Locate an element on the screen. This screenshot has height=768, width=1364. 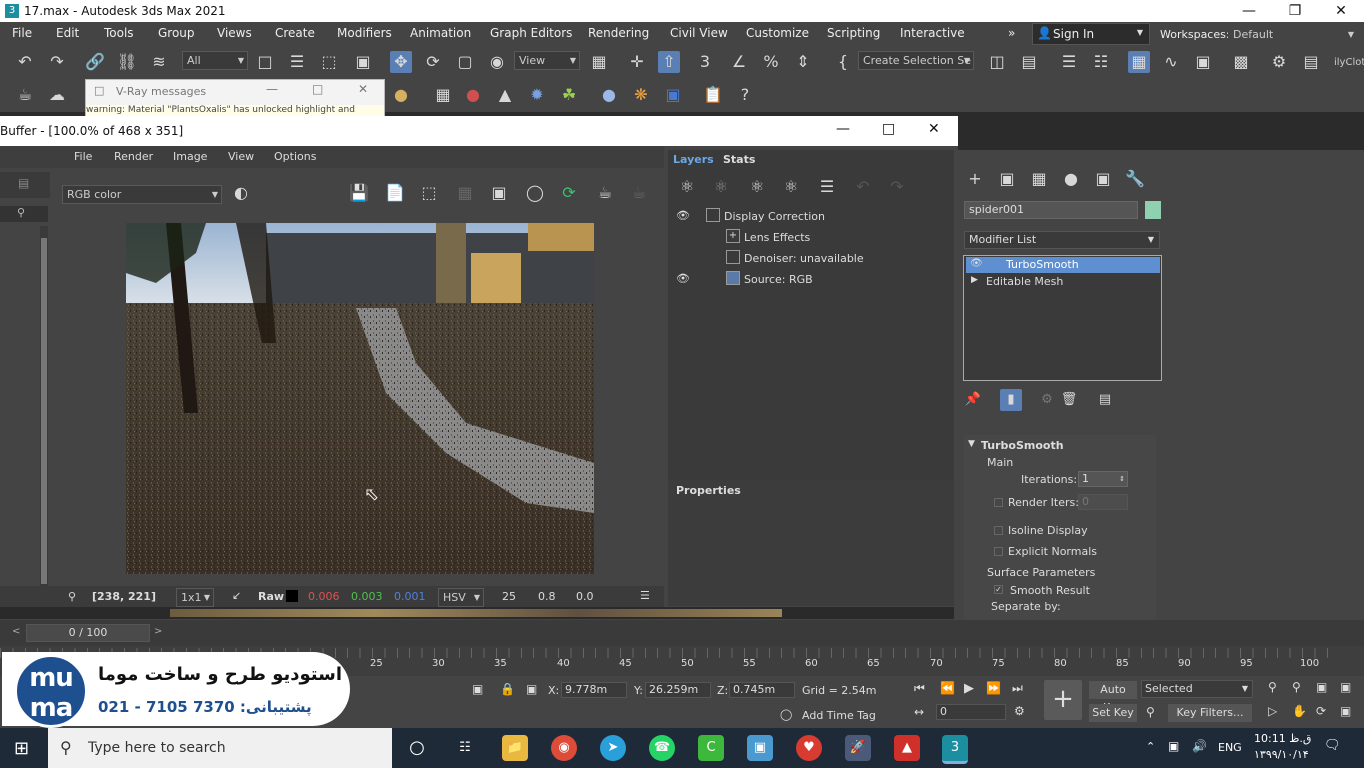
layer-row: 👁 Source: RGB is located at coordinates (810, 279).